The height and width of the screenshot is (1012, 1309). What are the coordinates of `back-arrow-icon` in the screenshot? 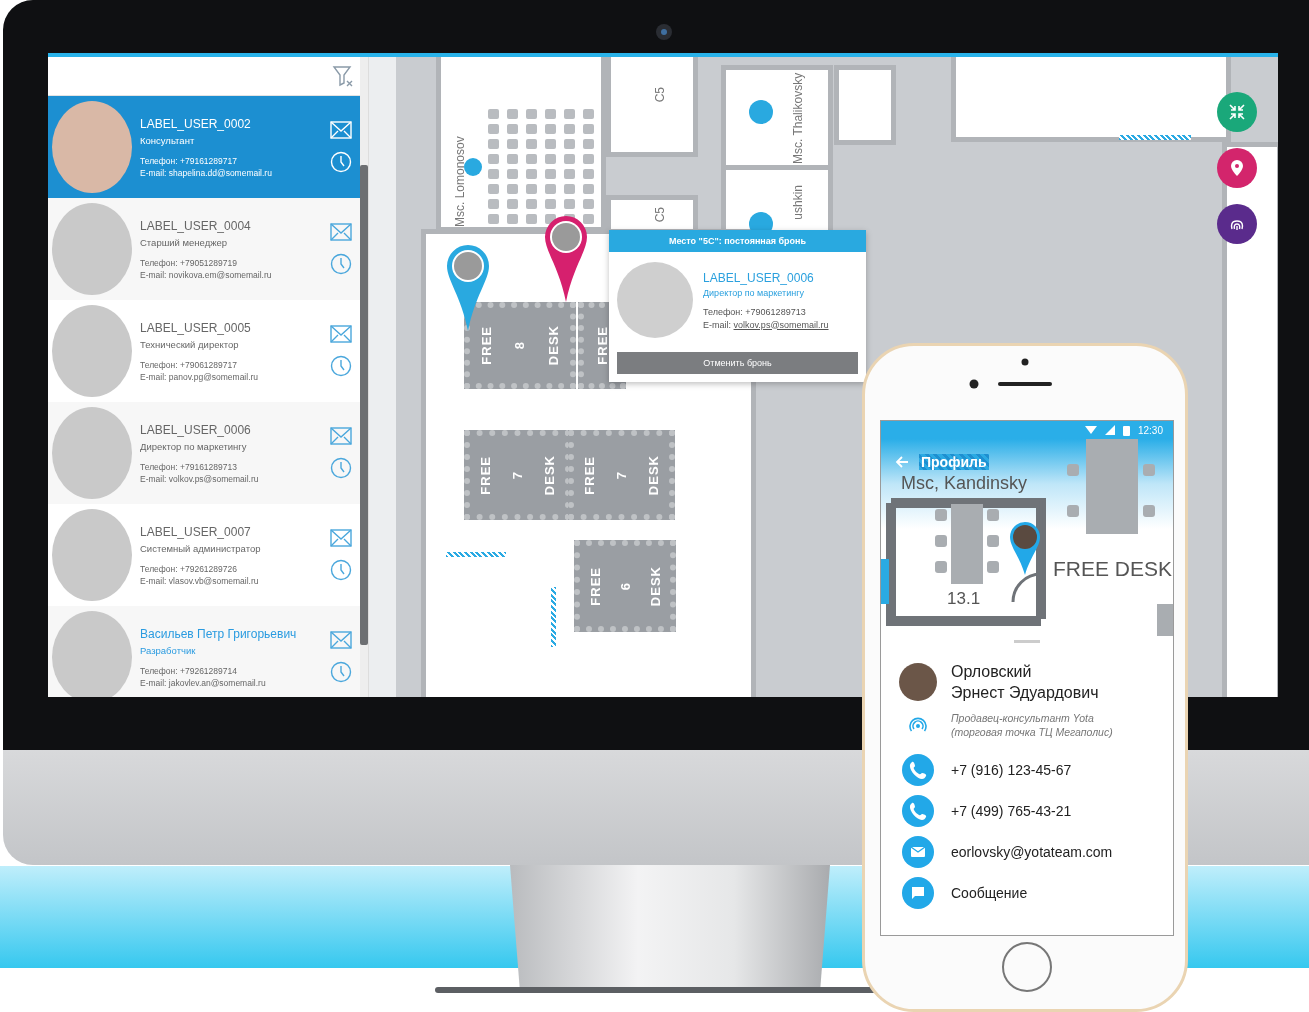 It's located at (902, 462).